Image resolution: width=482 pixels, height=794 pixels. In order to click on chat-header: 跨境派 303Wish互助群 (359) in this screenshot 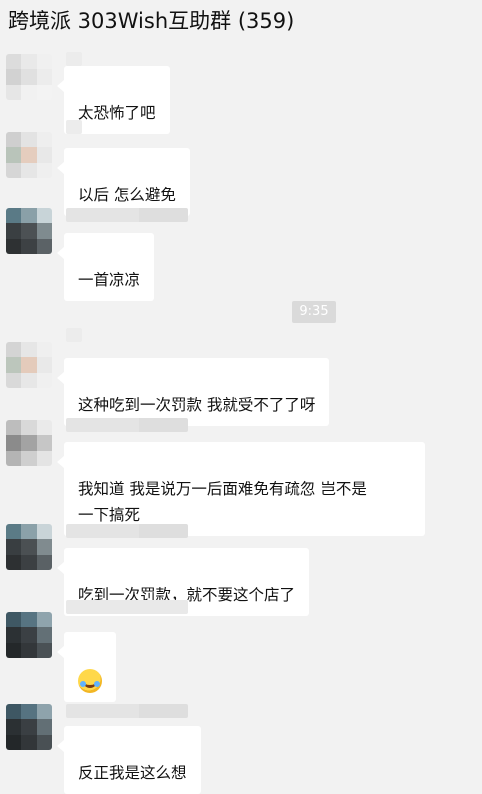, I will do `click(241, 20)`.